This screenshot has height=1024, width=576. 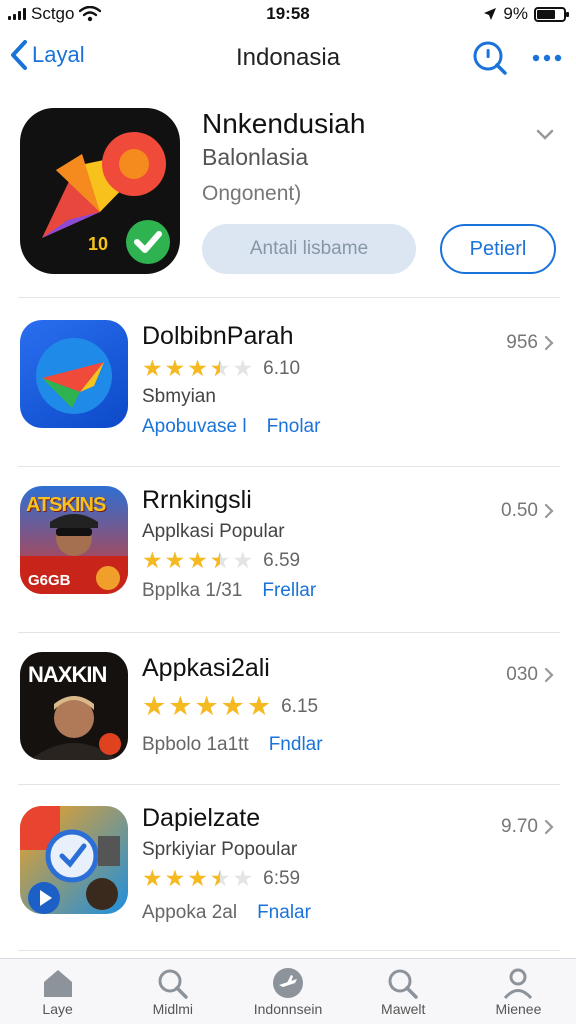 What do you see at coordinates (179, 396) in the screenshot?
I see `app-subtitle: Sbmyian` at bounding box center [179, 396].